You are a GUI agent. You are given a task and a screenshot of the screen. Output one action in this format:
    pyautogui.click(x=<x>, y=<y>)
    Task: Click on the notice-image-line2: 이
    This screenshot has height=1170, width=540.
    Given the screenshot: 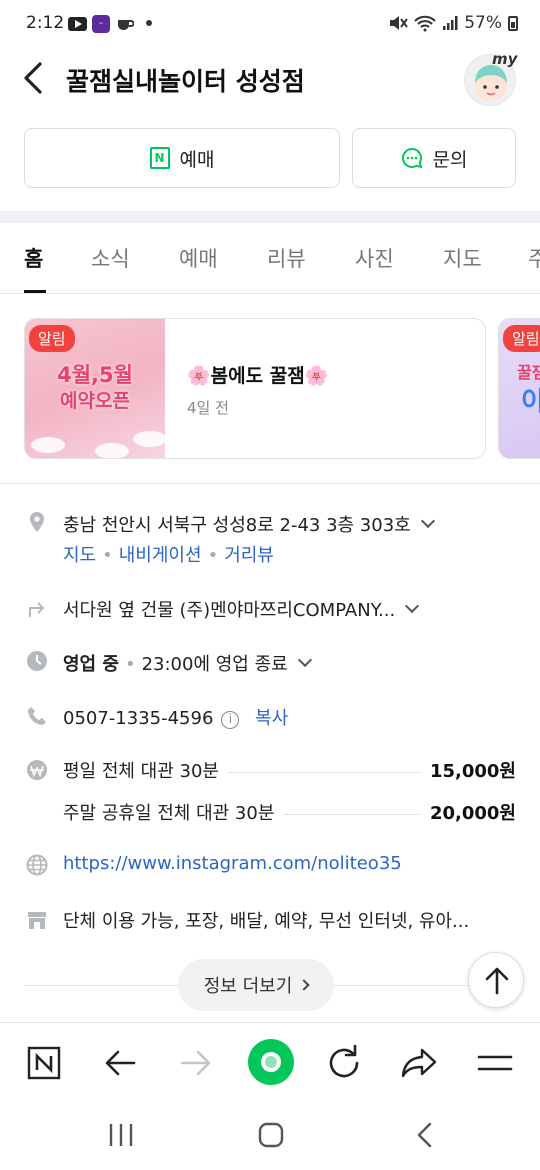 What is the action you would take?
    pyautogui.click(x=530, y=399)
    